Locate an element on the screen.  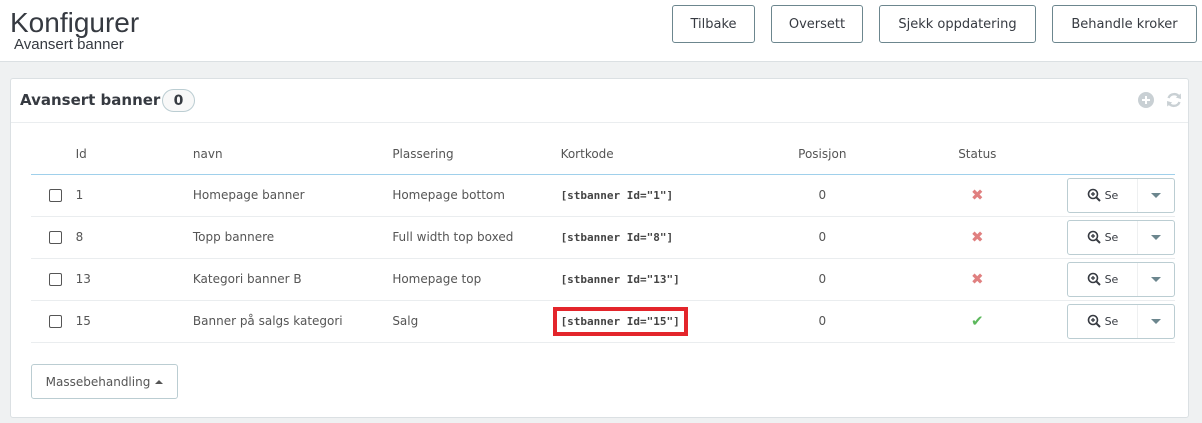
count-badge: 0 is located at coordinates (178, 100).